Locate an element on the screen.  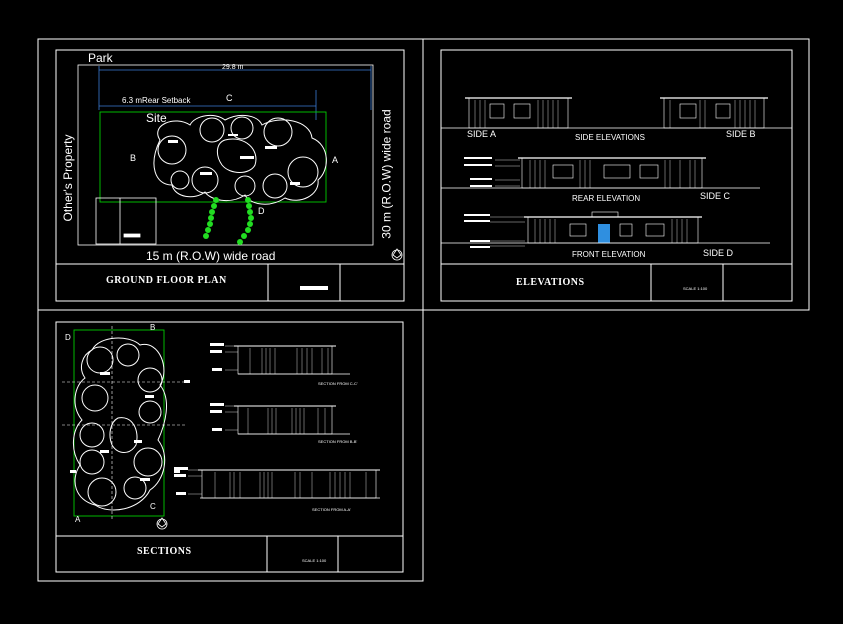
side-b-label: B is located at coordinates (133, 158).